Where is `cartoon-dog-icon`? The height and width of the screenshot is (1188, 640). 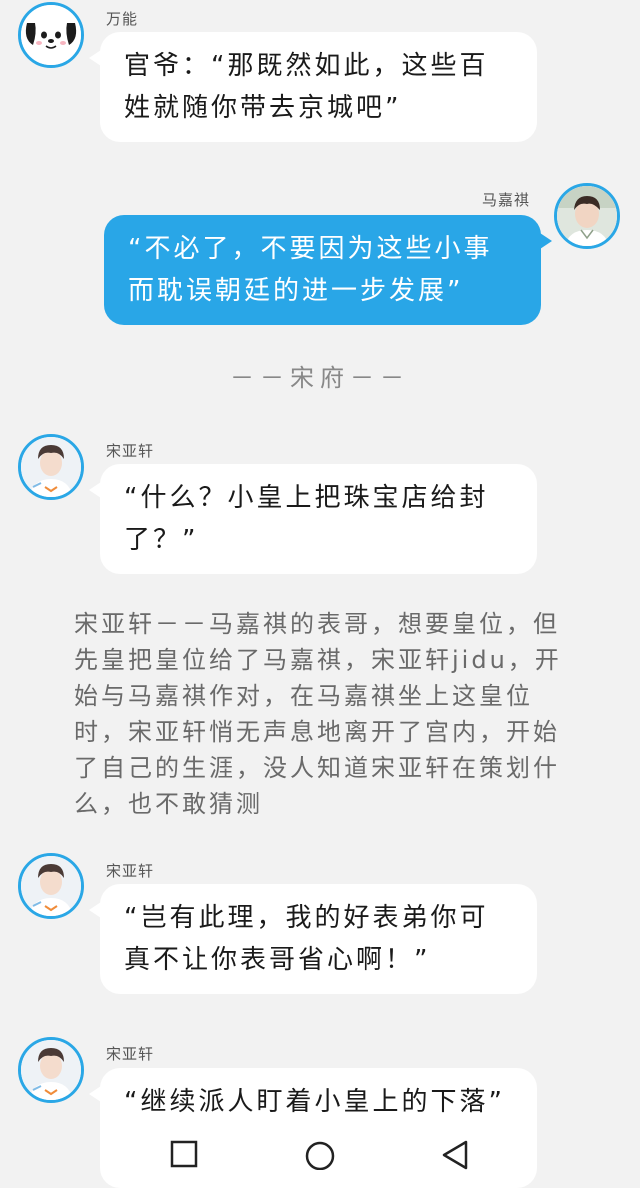 cartoon-dog-icon is located at coordinates (51, 35).